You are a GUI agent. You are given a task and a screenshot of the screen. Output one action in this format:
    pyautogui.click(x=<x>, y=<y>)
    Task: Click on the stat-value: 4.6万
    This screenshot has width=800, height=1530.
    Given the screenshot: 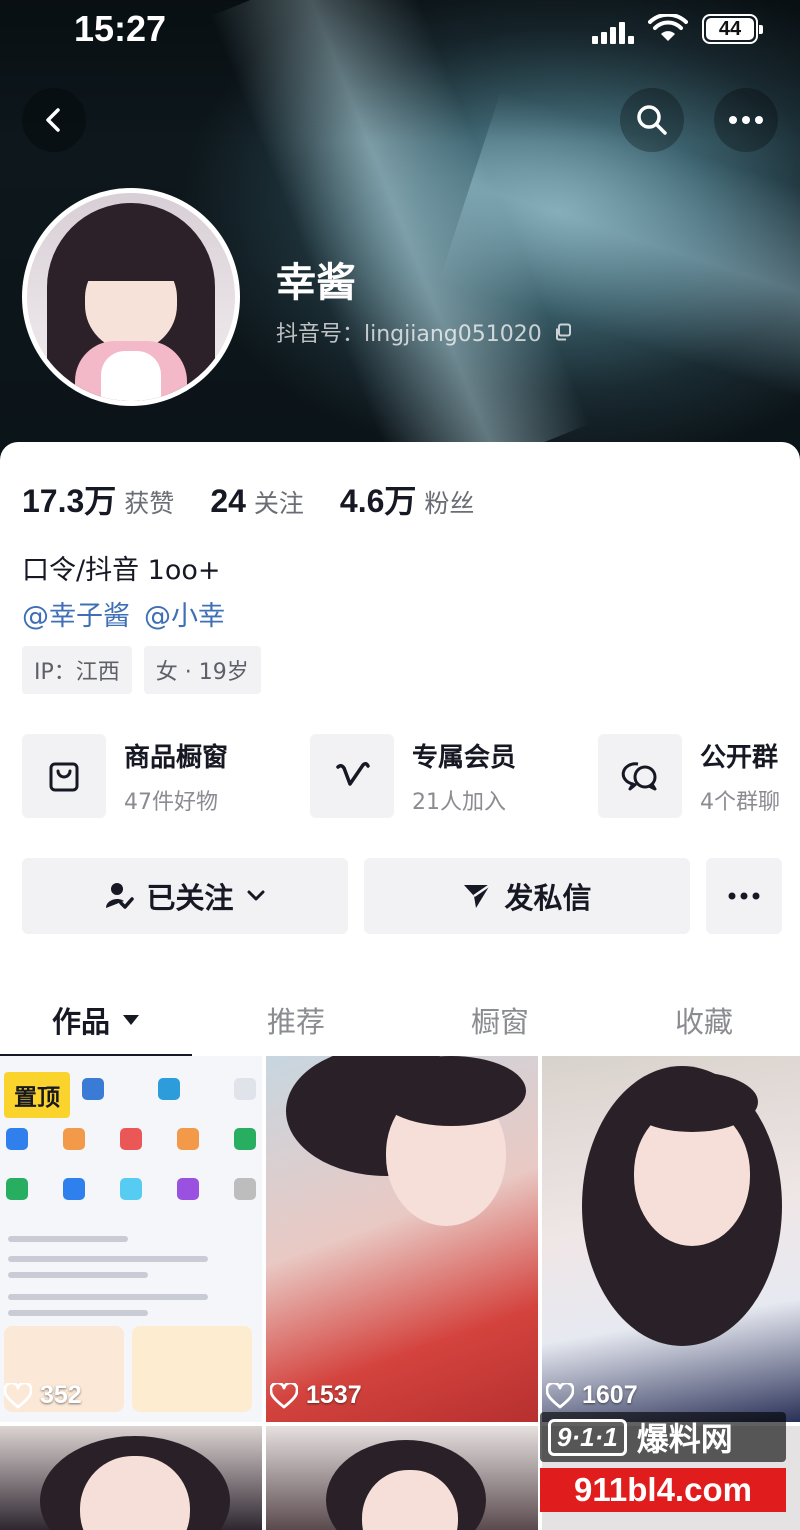 What is the action you would take?
    pyautogui.click(x=378, y=501)
    